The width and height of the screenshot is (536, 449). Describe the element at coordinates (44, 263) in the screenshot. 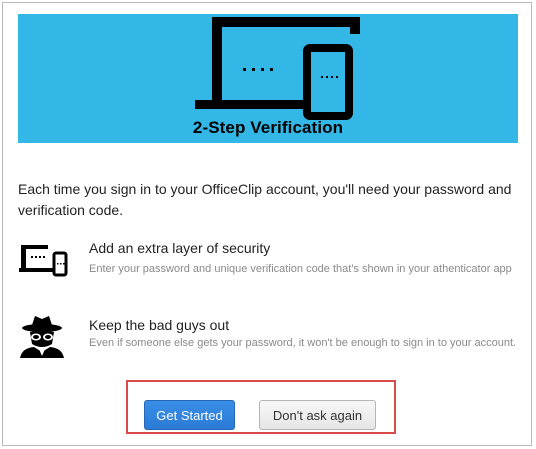

I see `devices-icon` at that location.